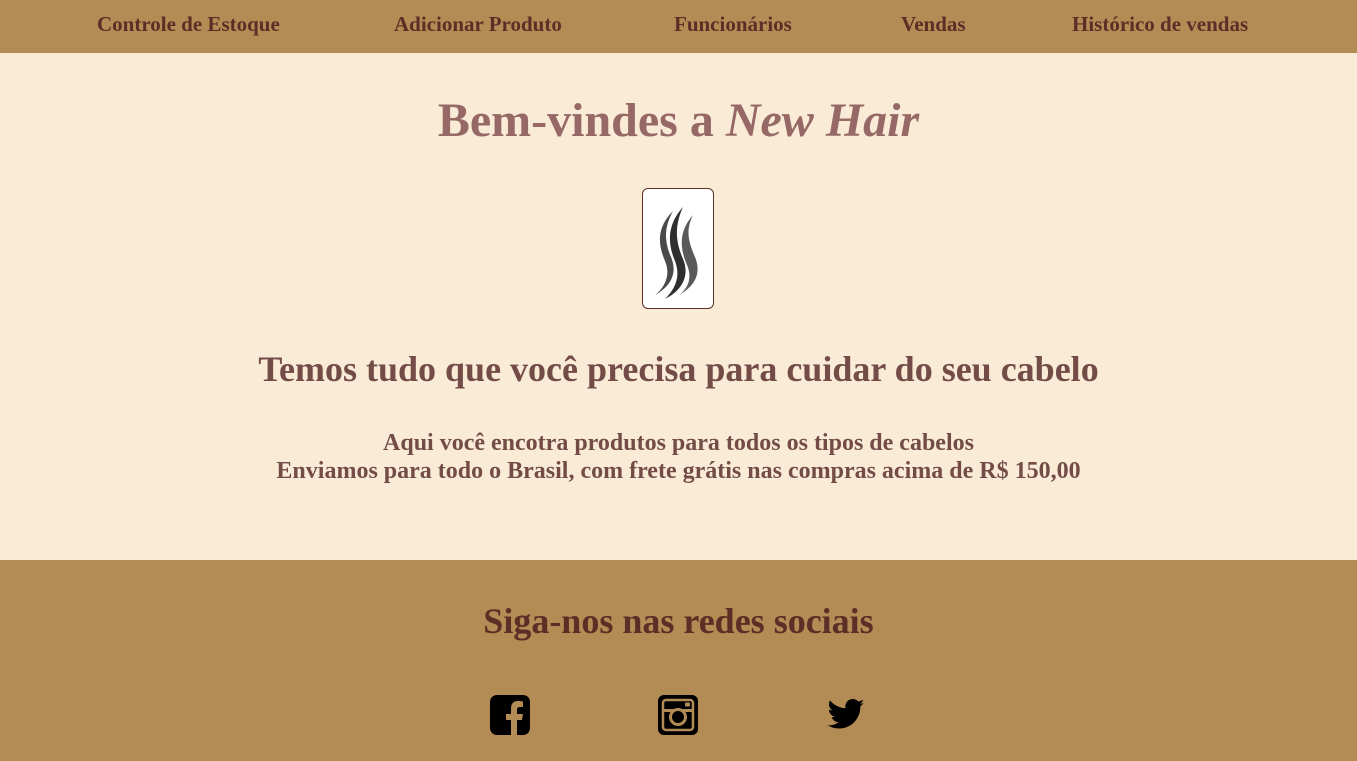  I want to click on welcome-heading: Bem-vindes a New Hair, so click(678, 121).